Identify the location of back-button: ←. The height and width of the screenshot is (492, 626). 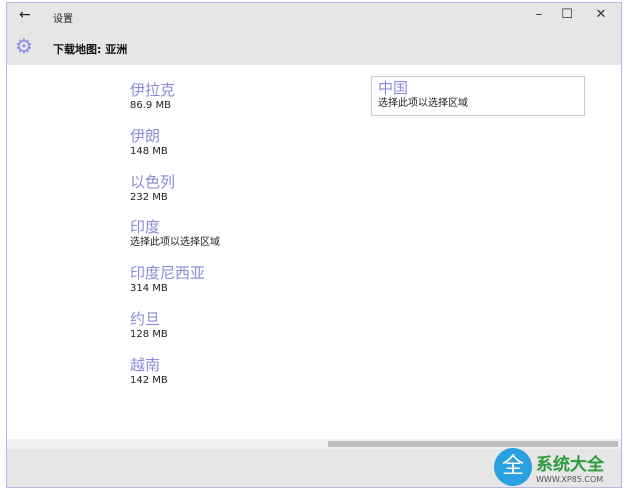
(25, 15).